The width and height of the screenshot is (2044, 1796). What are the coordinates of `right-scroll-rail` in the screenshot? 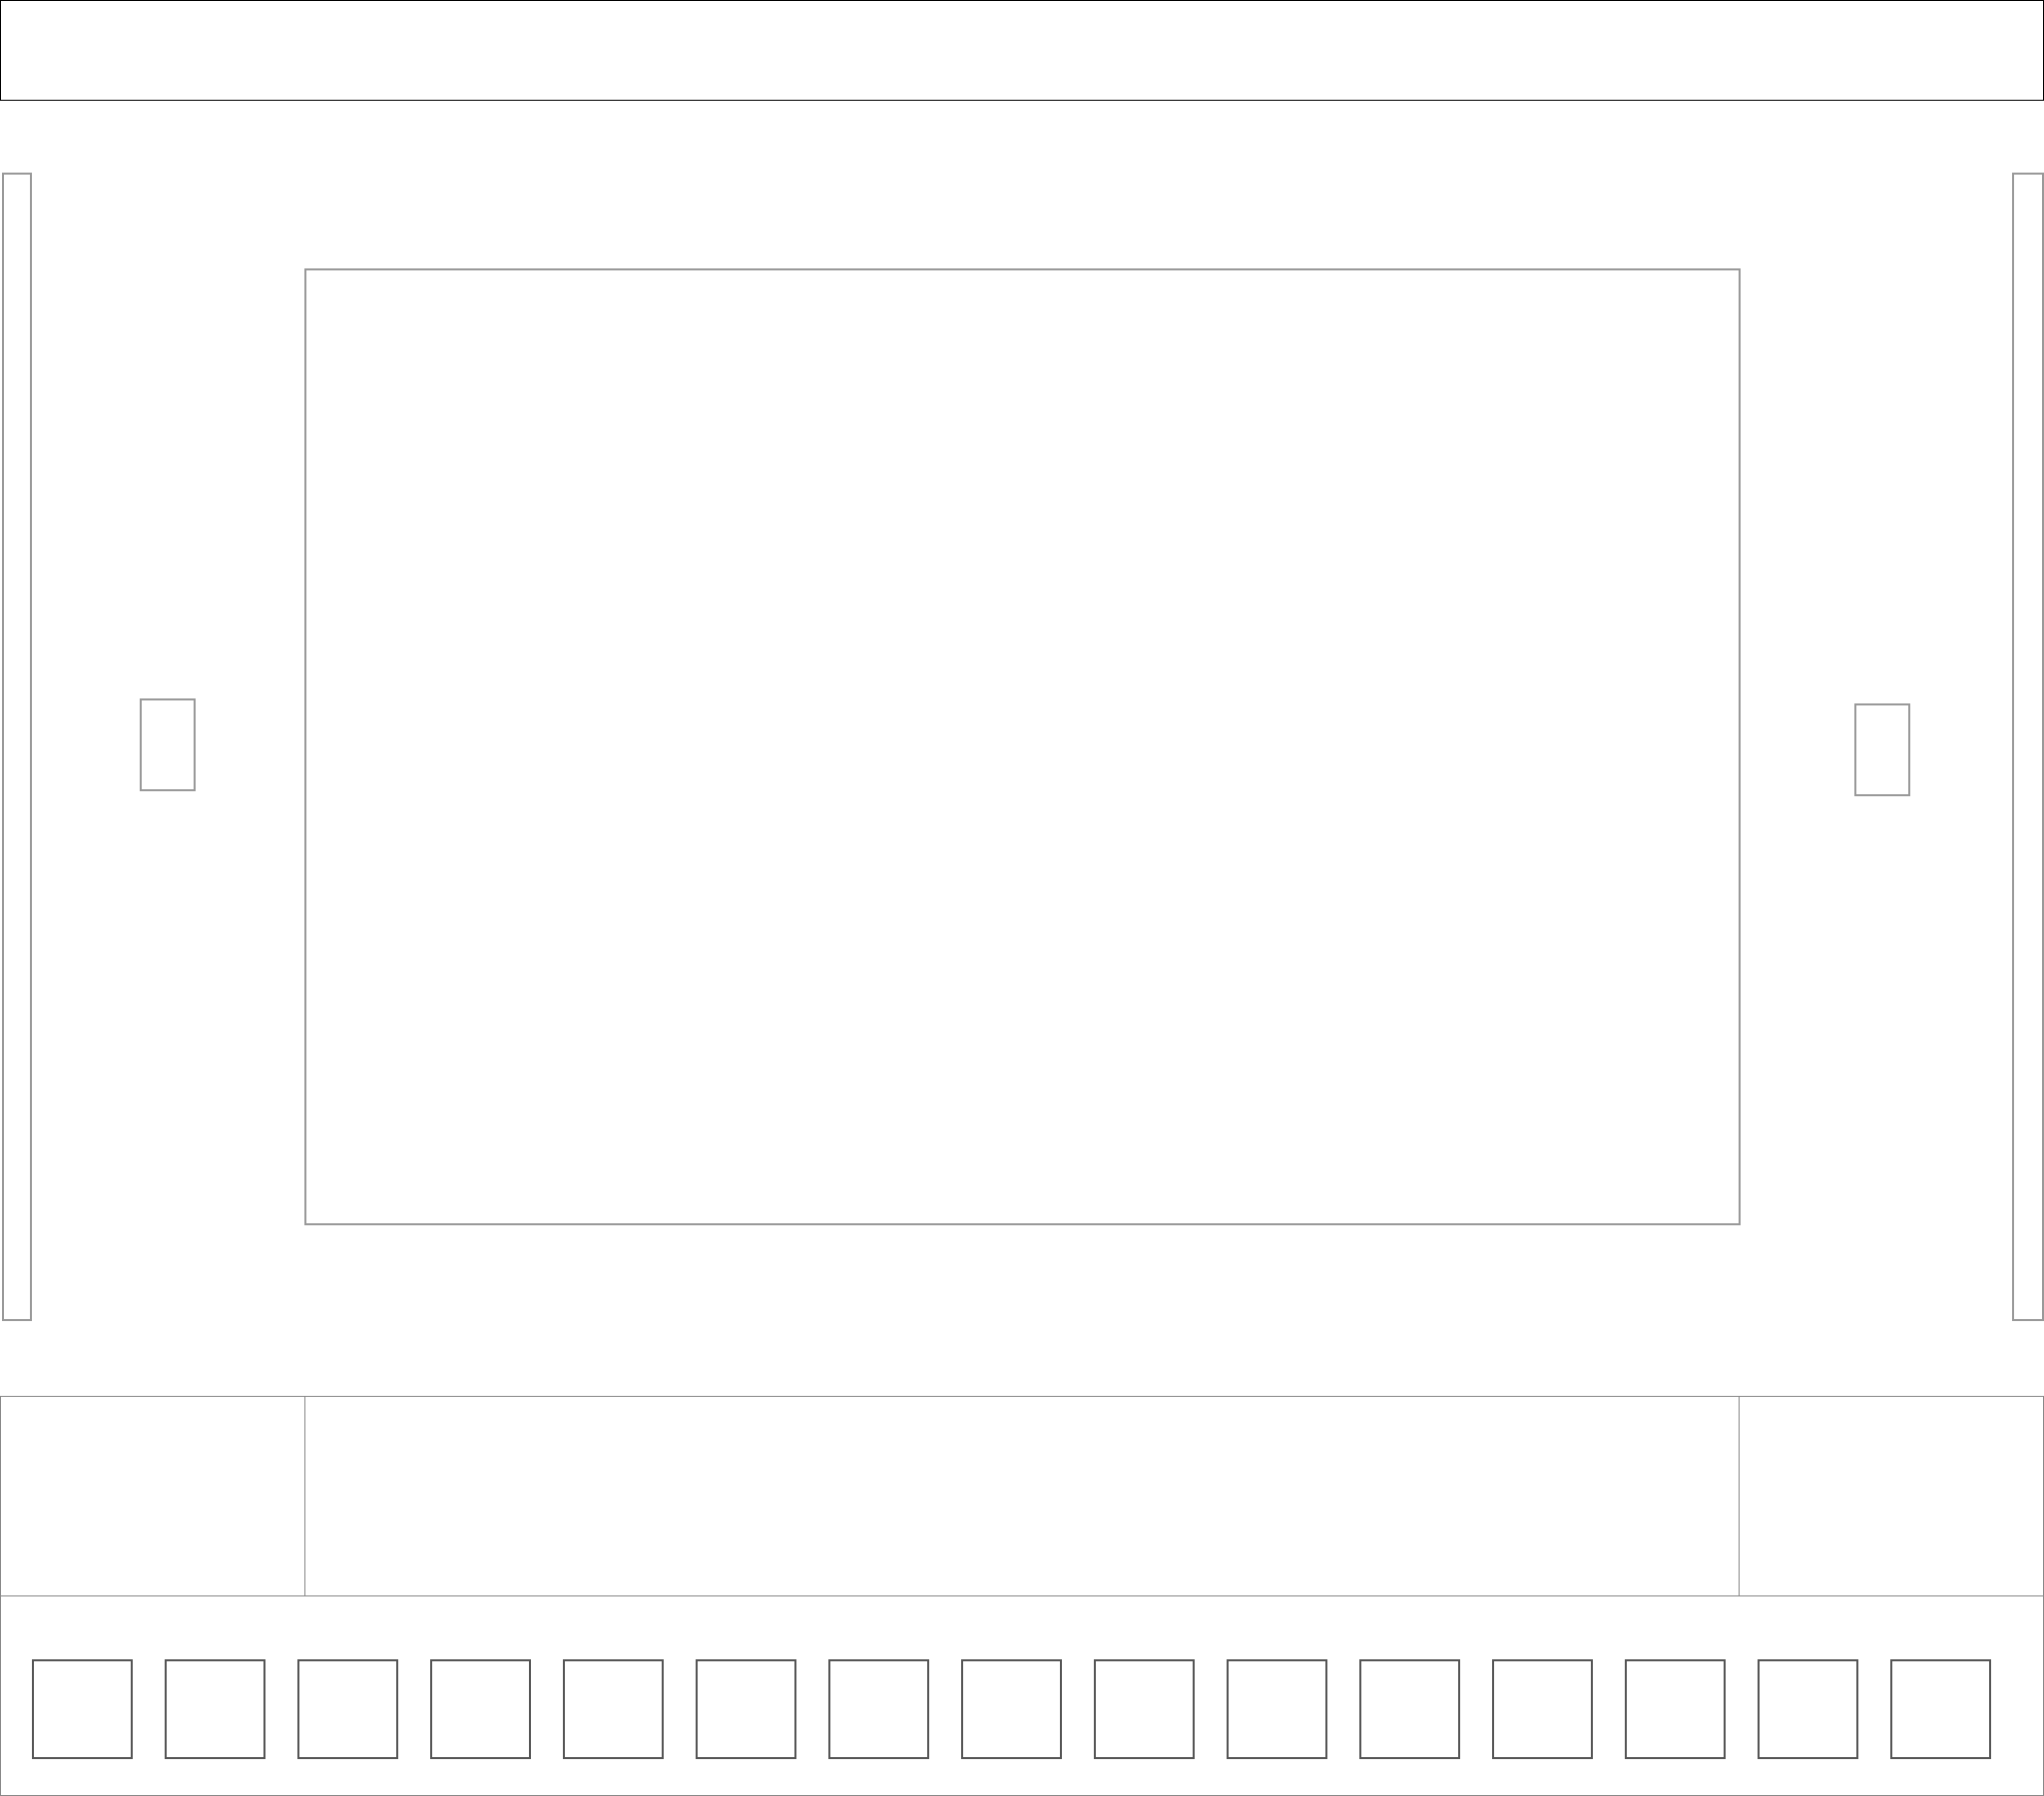 It's located at (2028, 747).